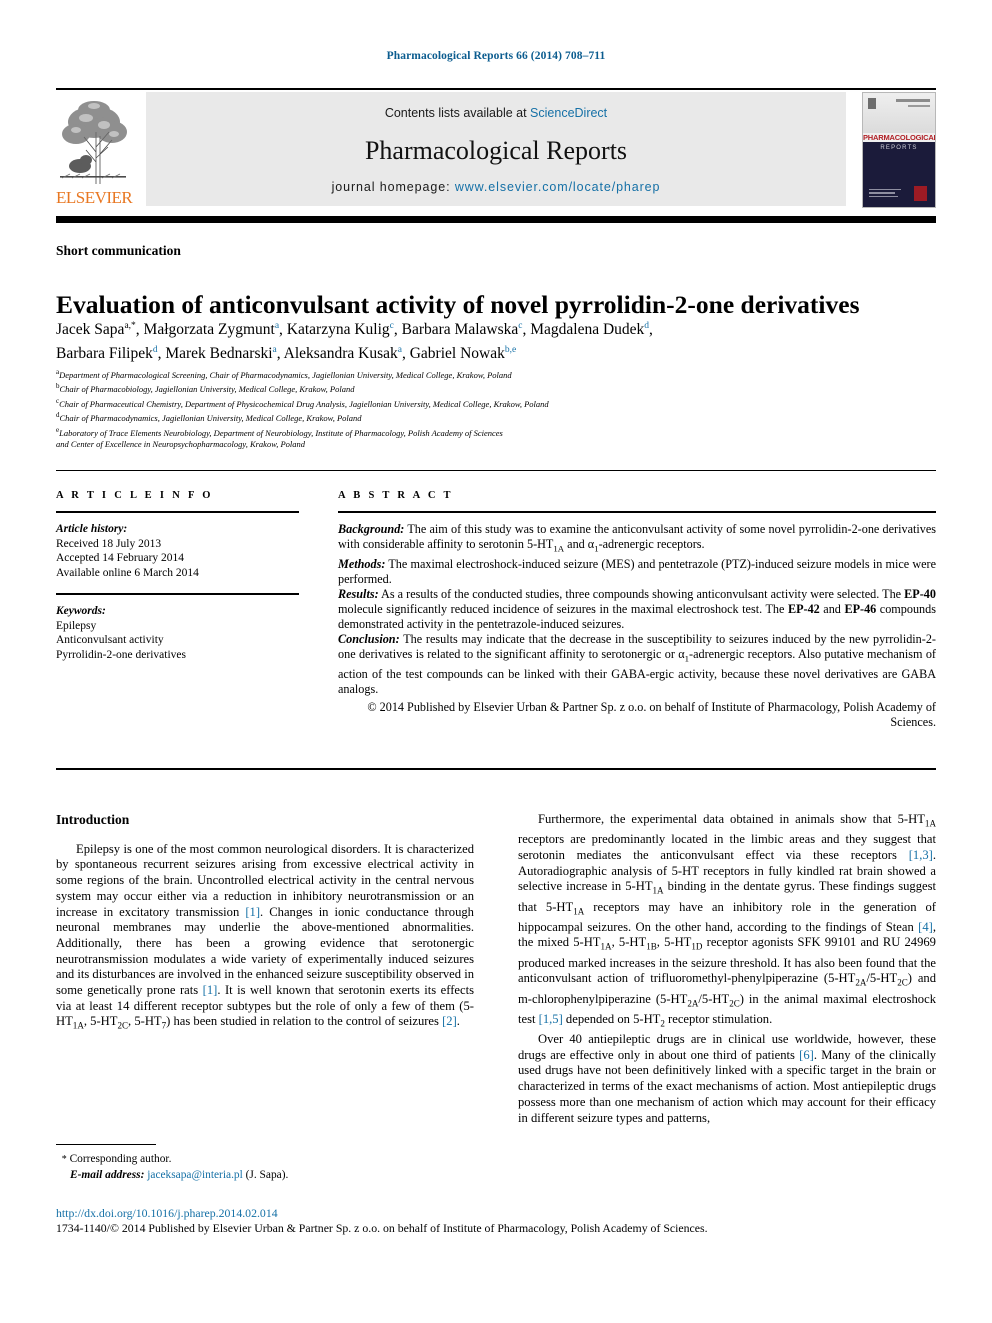  I want to click on abstract-conclusion-label: Conclusion:, so click(369, 639).